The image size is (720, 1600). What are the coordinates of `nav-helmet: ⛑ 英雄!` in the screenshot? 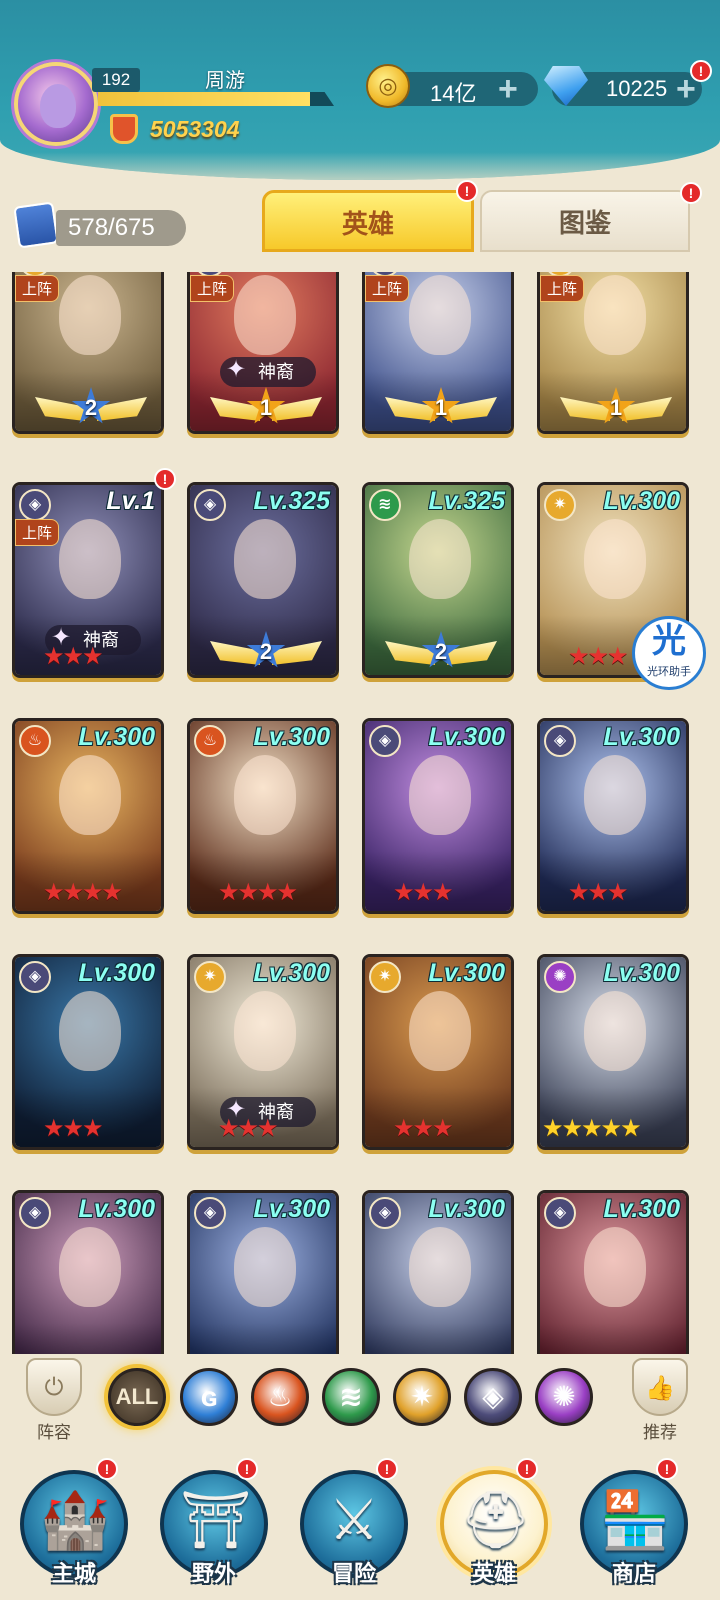 It's located at (494, 1526).